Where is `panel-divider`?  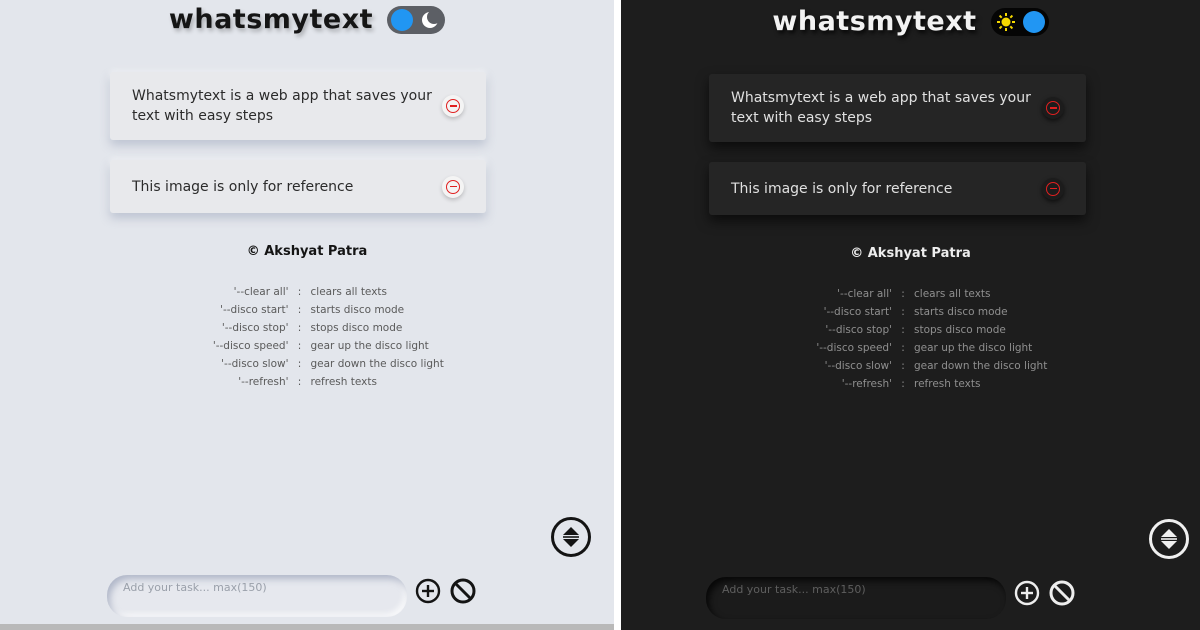
panel-divider is located at coordinates (617, 315).